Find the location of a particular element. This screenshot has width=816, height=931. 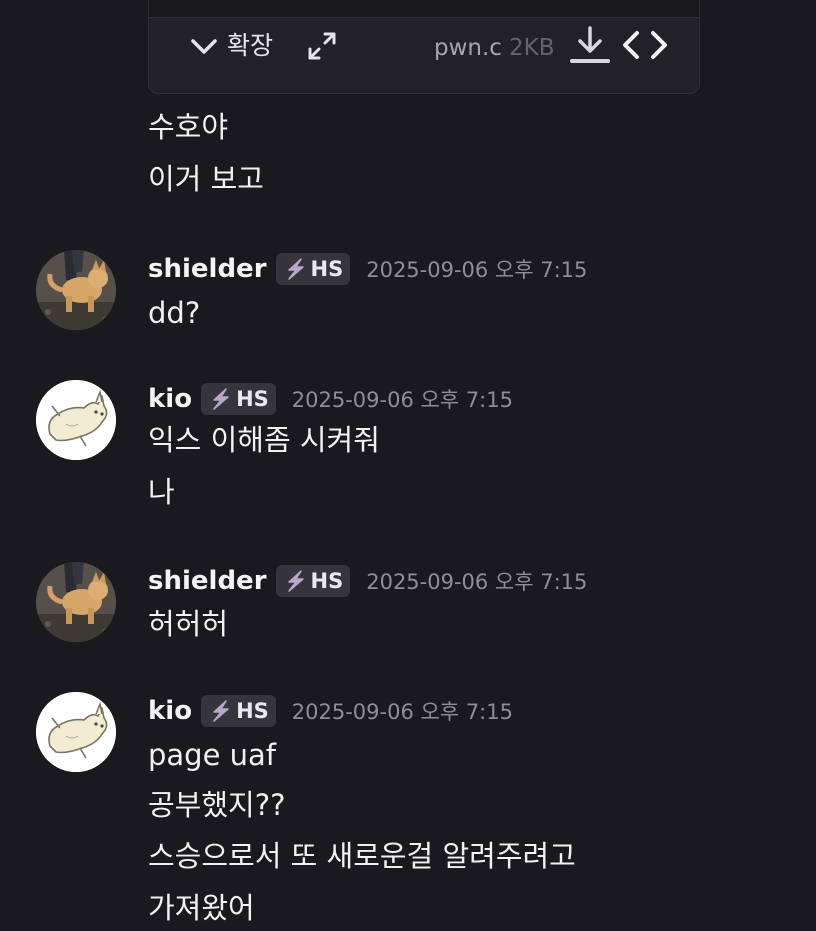

code-preview is located at coordinates (424, 9).